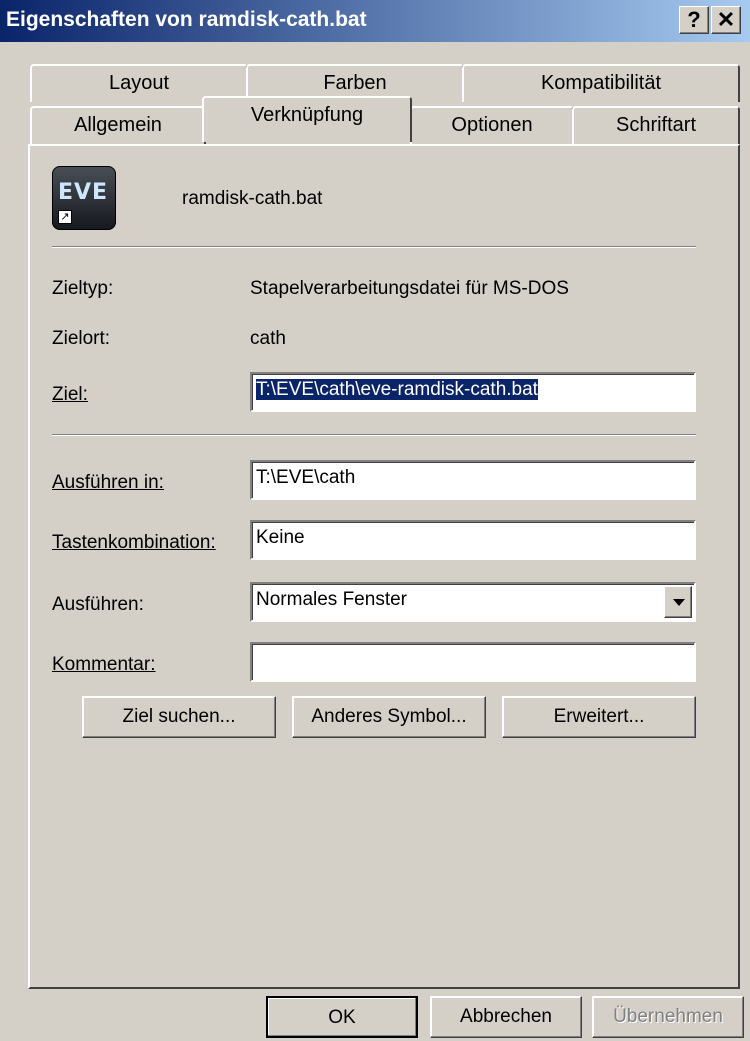 This screenshot has height=1041, width=750. Describe the element at coordinates (134, 542) in the screenshot. I see `tastenkombination-label: Tastenkombination:` at that location.